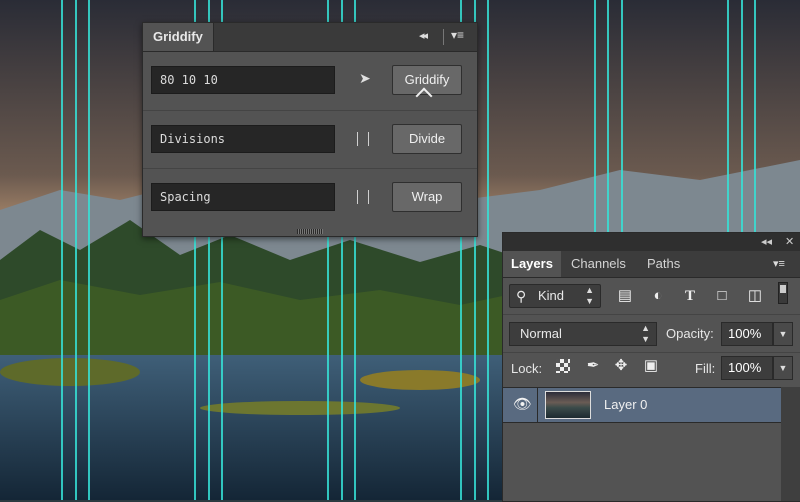 This screenshot has width=800, height=502. I want to click on divisions-input: Divisions, so click(243, 139).